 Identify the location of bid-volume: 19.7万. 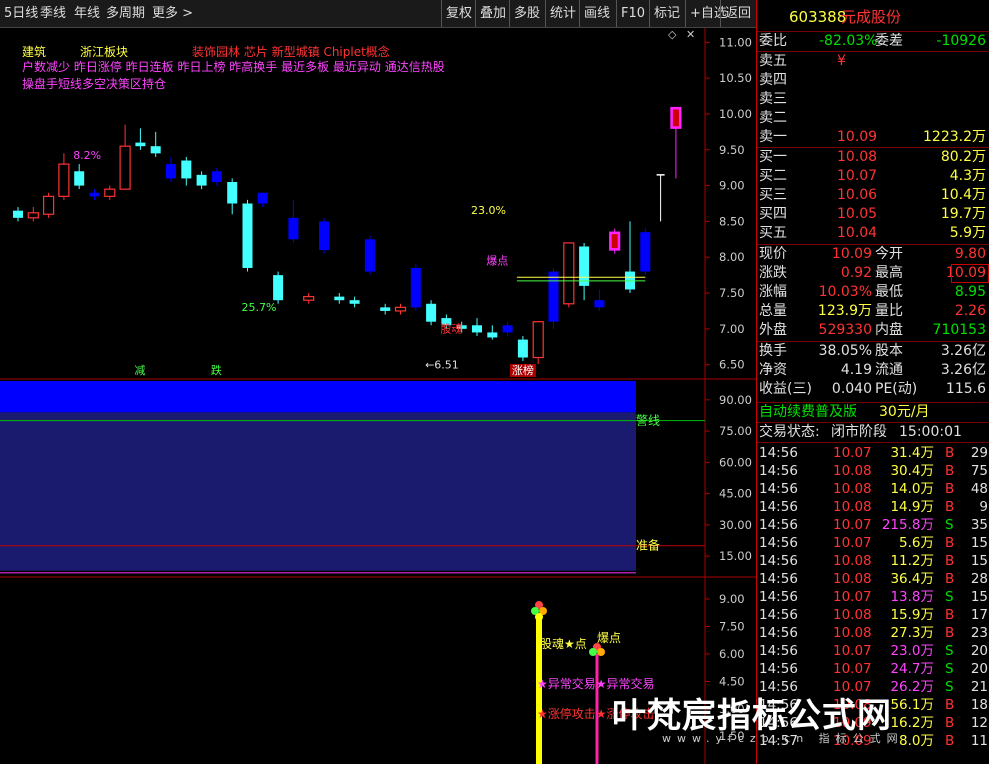
(963, 214).